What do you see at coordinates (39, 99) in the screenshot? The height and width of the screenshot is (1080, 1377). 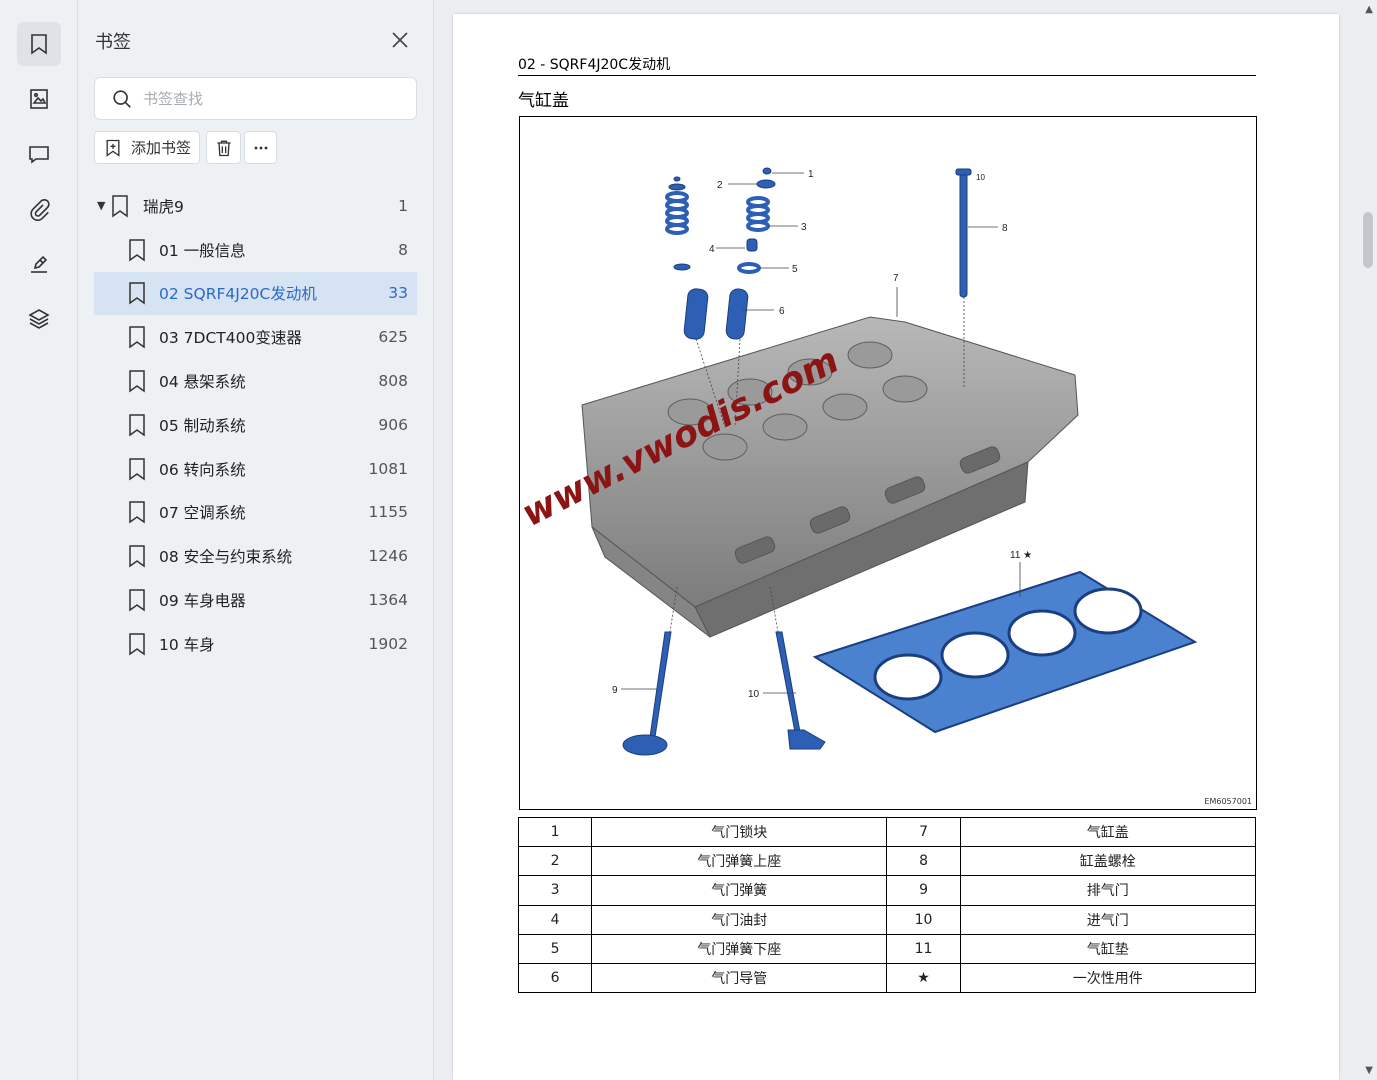 I see `thumbnail-icon` at bounding box center [39, 99].